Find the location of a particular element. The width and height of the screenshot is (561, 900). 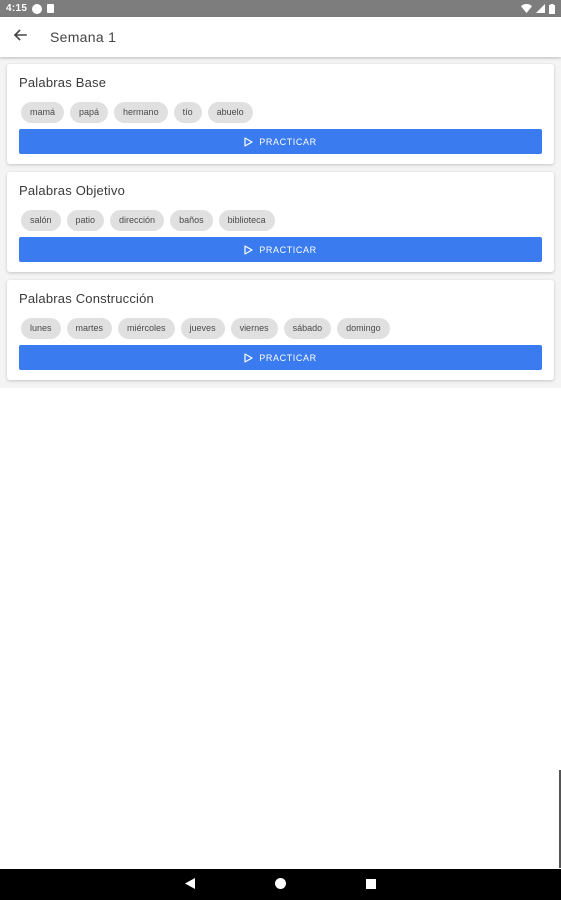

square-recents-icon is located at coordinates (371, 885).